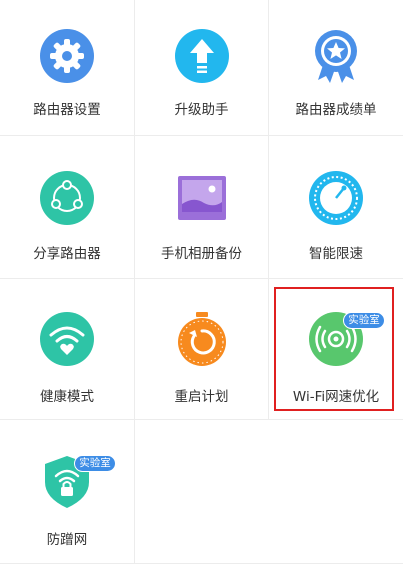 The width and height of the screenshot is (403, 574). What do you see at coordinates (67, 254) in the screenshot?
I see `tool-label: 分享路由器` at bounding box center [67, 254].